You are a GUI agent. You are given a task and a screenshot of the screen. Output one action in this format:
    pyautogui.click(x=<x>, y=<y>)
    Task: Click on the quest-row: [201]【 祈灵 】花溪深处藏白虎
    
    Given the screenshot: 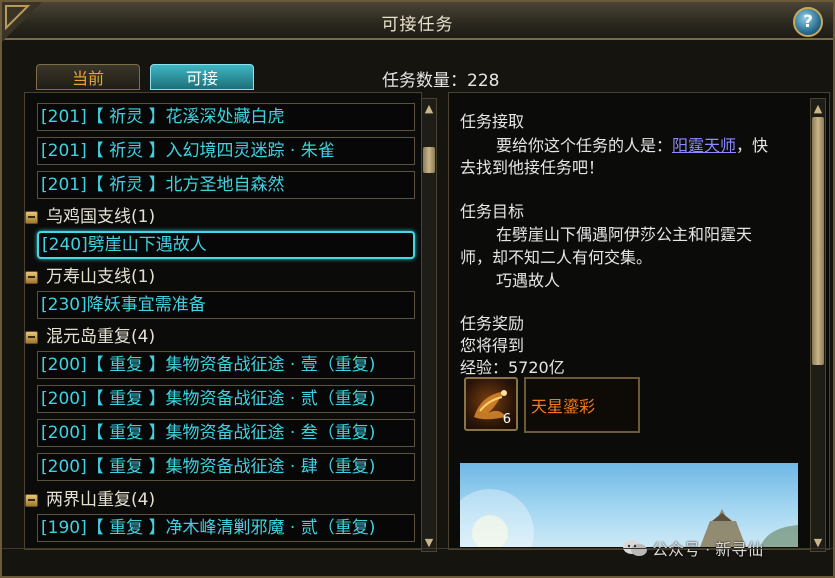 What is the action you would take?
    pyautogui.click(x=226, y=117)
    